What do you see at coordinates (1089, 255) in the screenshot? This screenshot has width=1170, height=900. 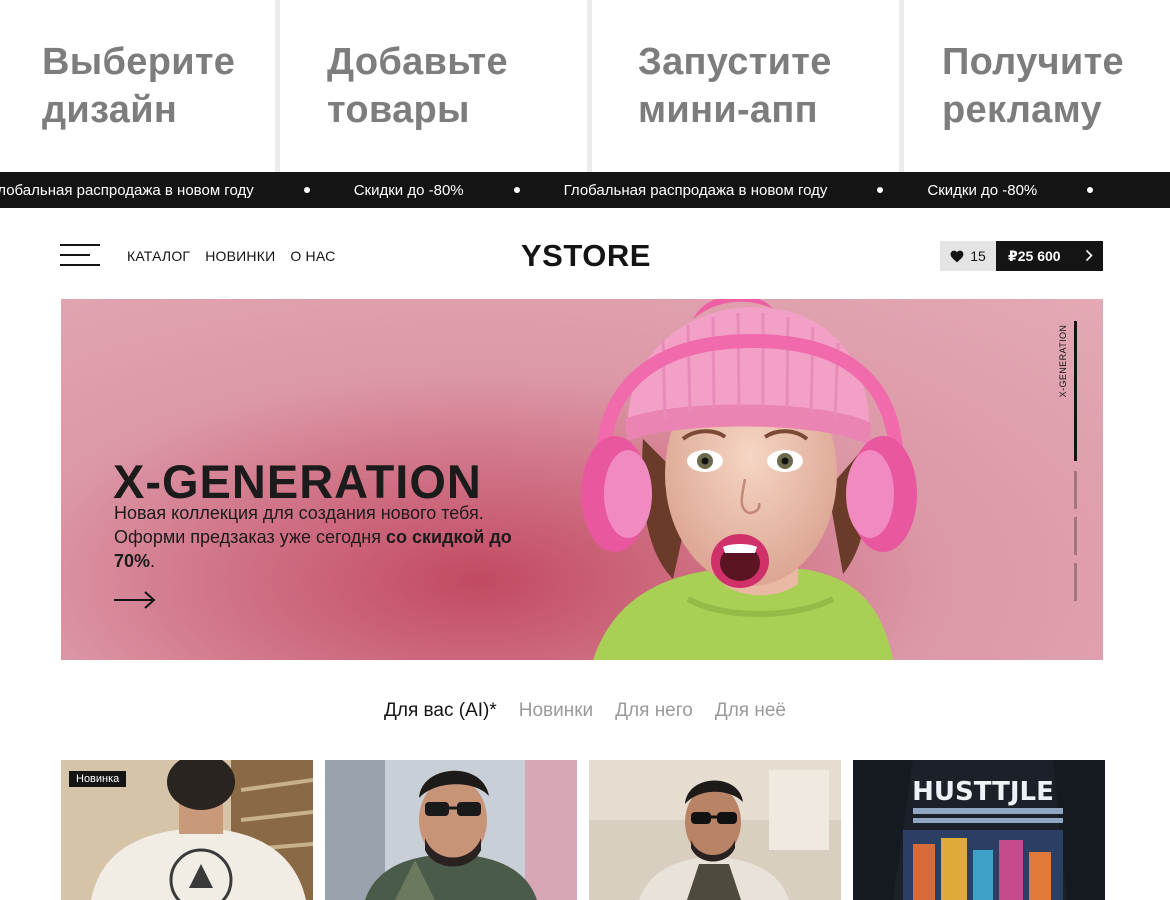 I see `chevron-right-icon` at bounding box center [1089, 255].